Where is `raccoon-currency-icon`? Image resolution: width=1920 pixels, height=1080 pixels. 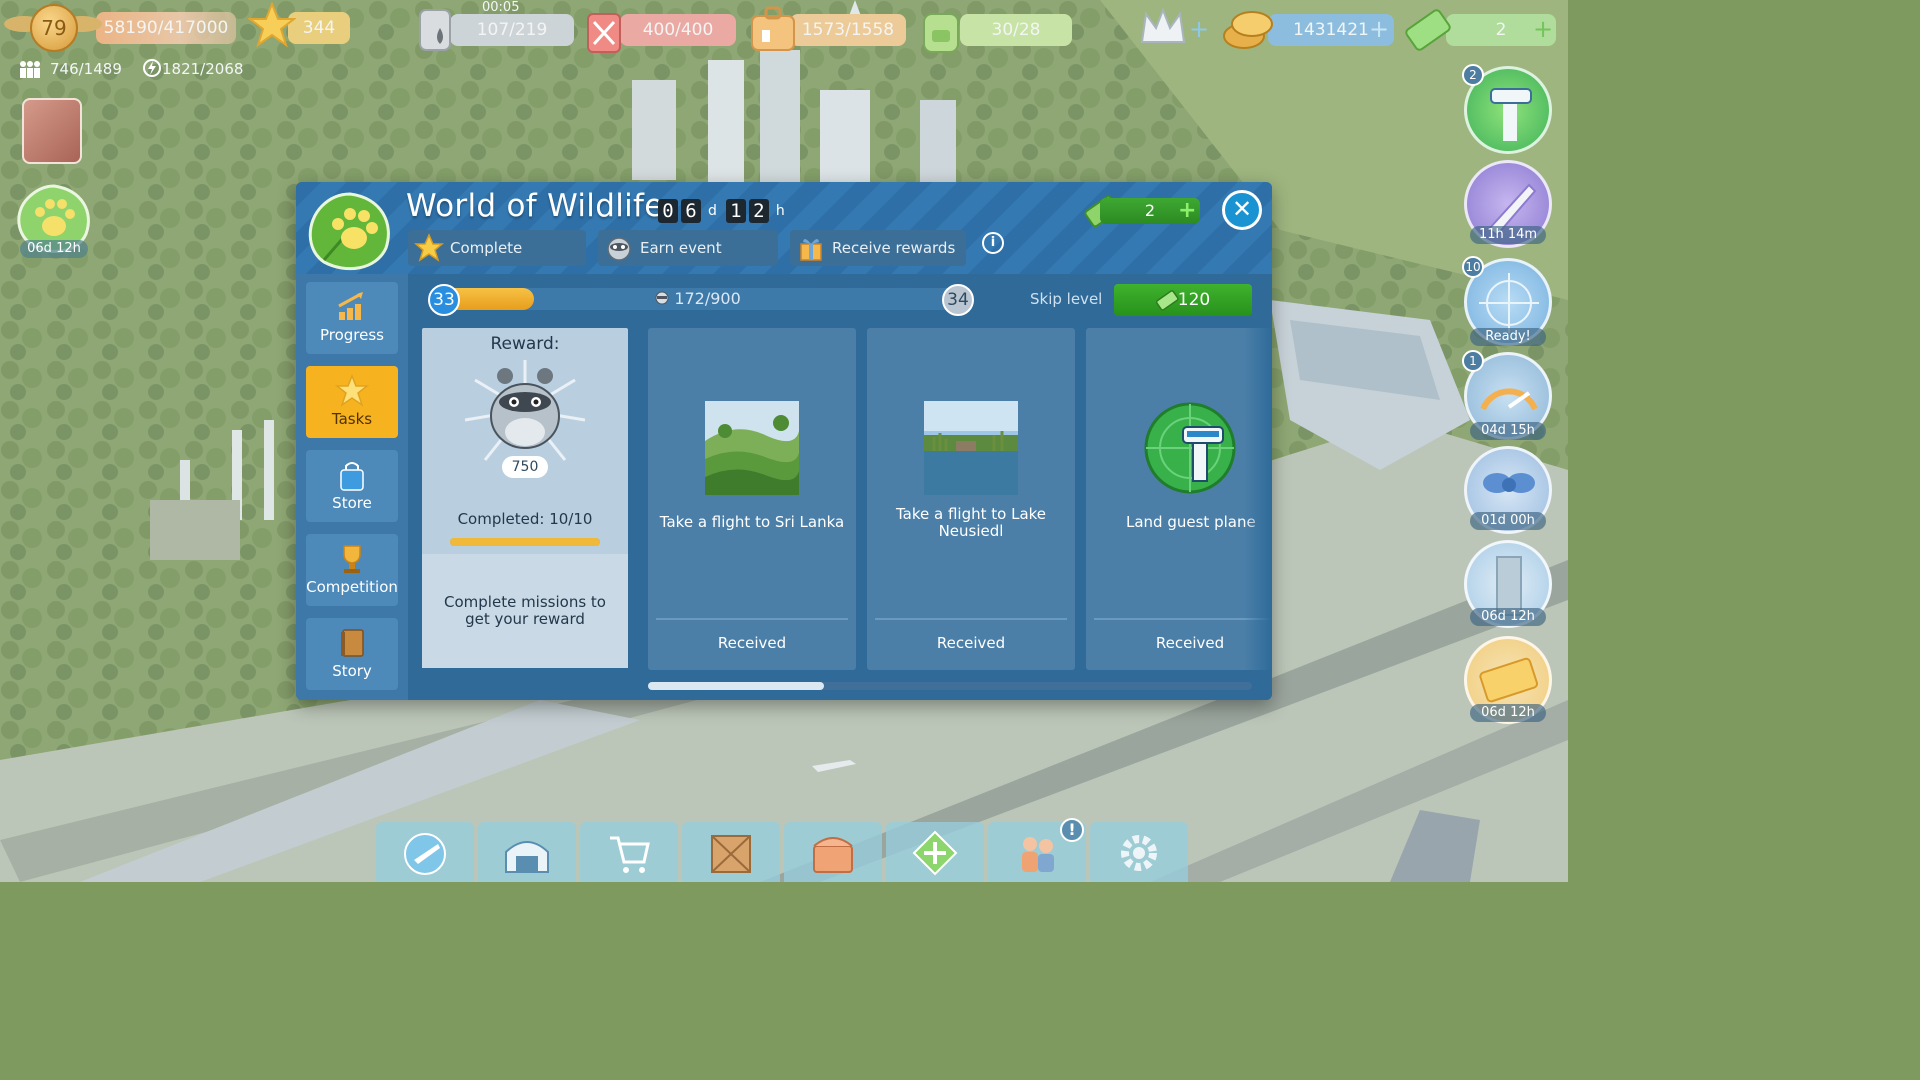
raccoon-currency-icon is located at coordinates (662, 298).